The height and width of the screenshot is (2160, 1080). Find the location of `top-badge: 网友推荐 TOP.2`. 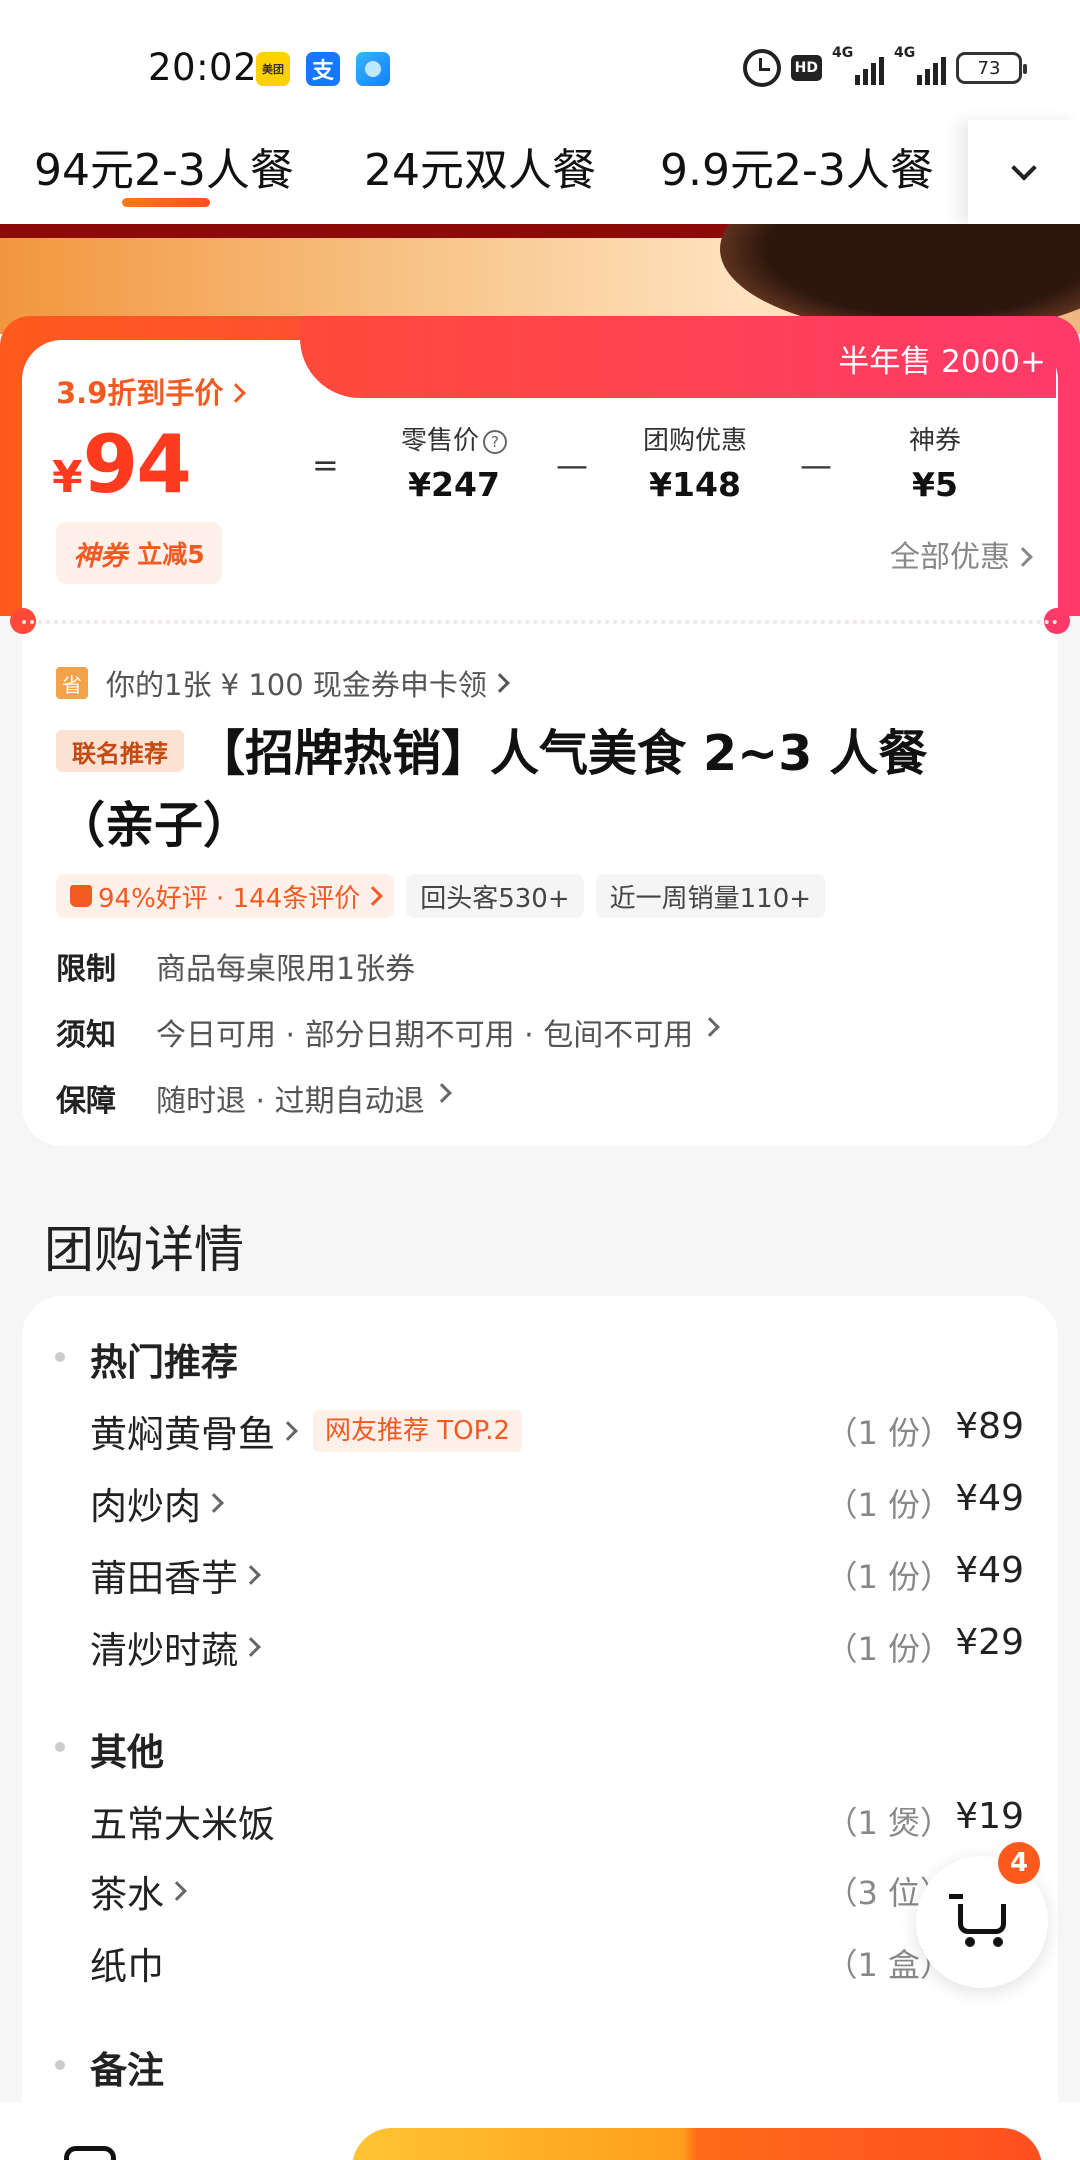

top-badge: 网友推荐 TOP.2 is located at coordinates (418, 1431).